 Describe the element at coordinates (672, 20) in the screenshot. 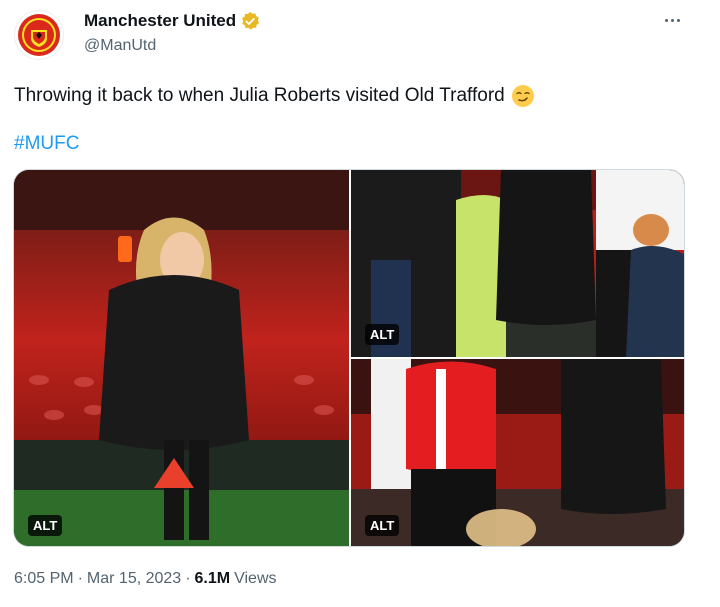

I see `more-options-icon` at that location.